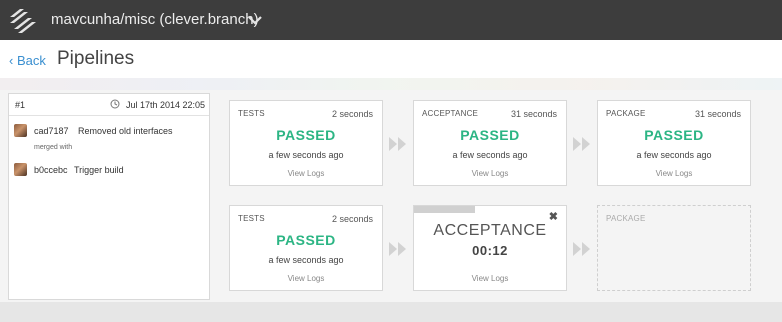 The image size is (782, 322). I want to click on page-title: Pipelines, so click(96, 58).